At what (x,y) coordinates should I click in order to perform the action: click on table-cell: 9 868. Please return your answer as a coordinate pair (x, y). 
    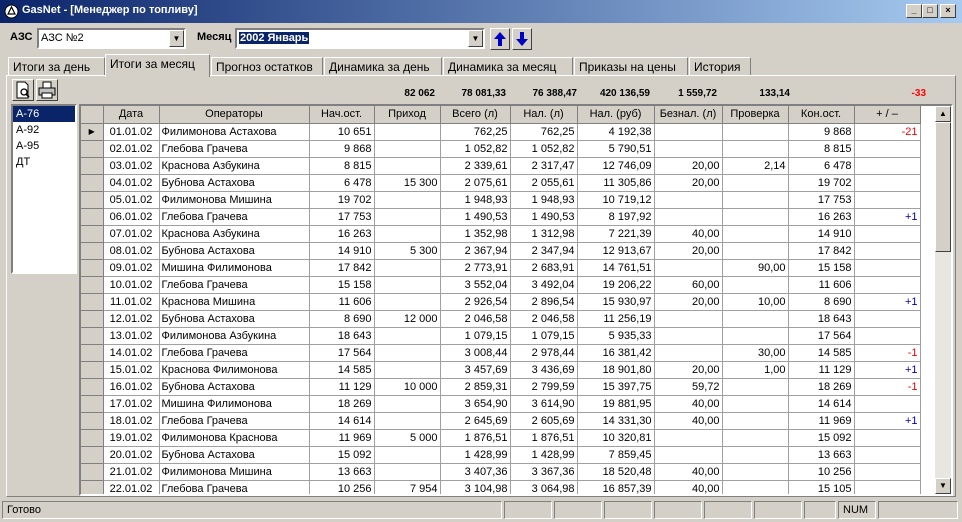
    Looking at the image, I should click on (821, 132).